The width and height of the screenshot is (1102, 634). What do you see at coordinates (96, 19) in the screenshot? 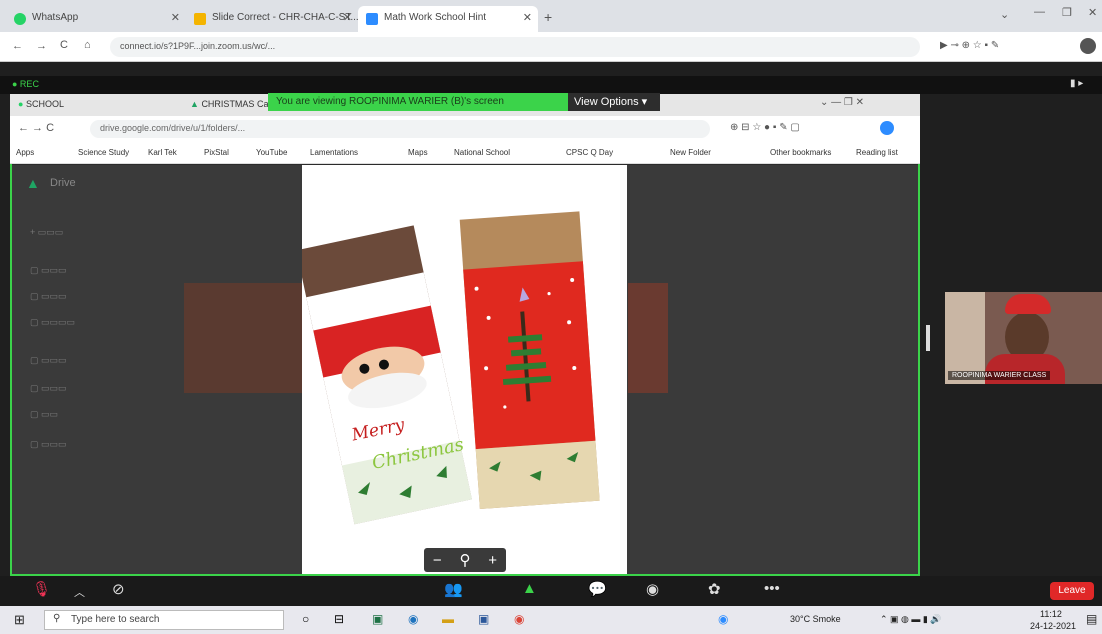
I see `outer-tab-whatsapp: WhatsApp ✕` at bounding box center [96, 19].